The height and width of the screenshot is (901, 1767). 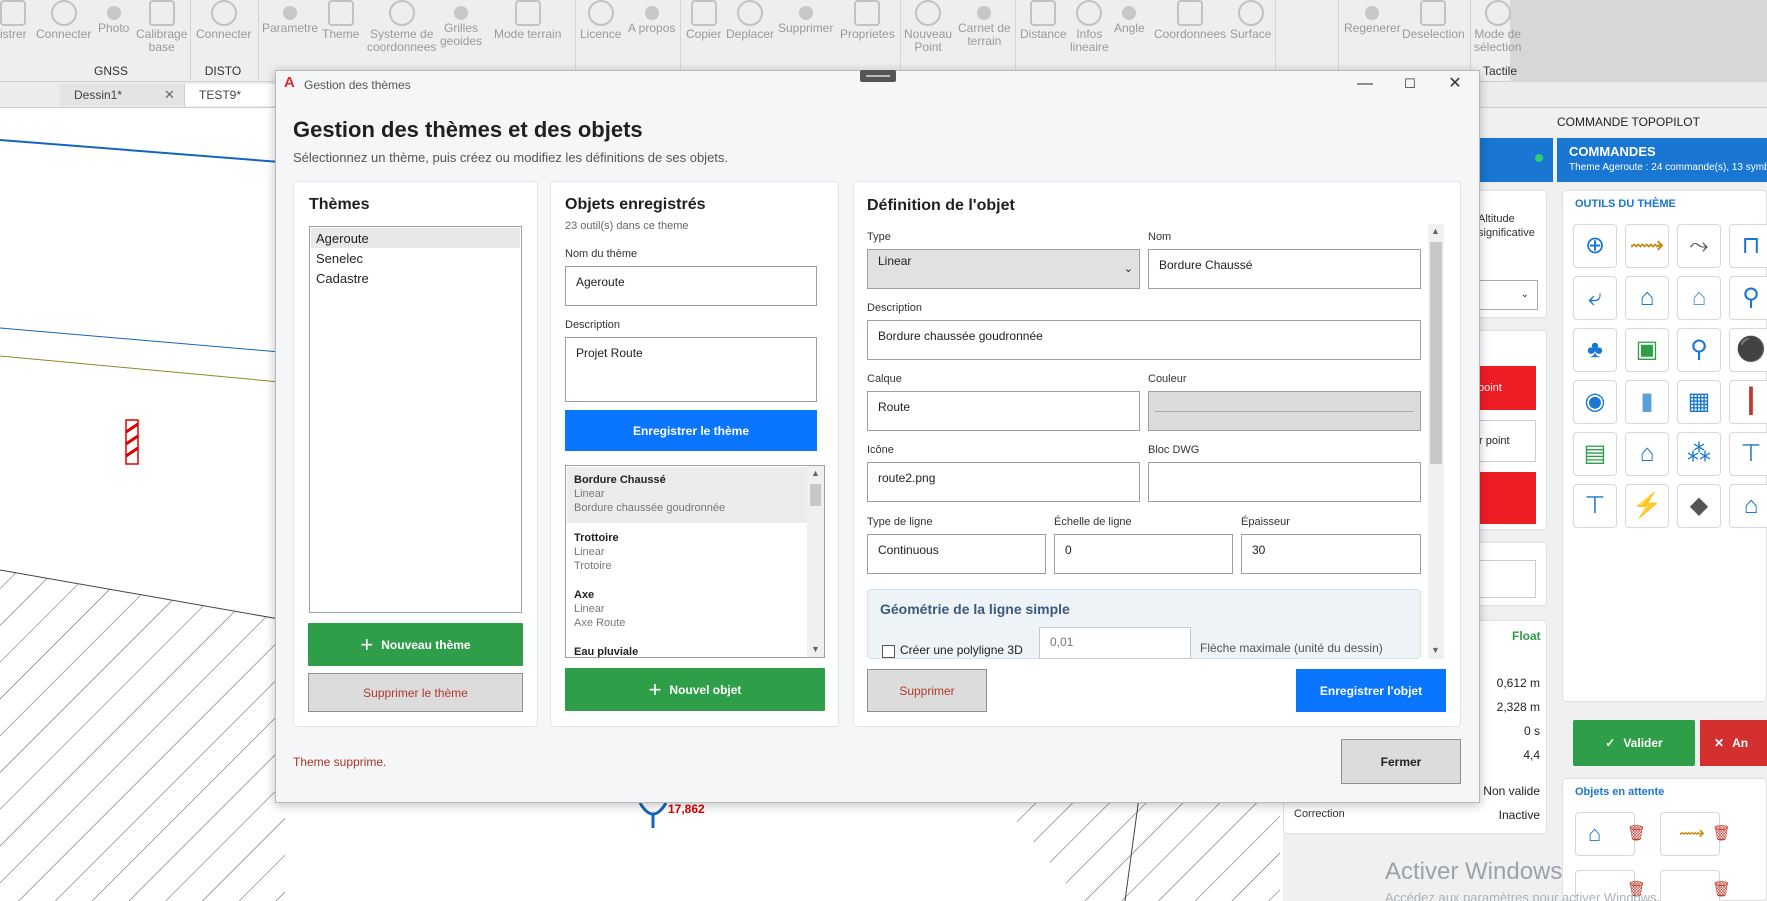 What do you see at coordinates (1371, 690) in the screenshot?
I see `save-object-button: Enregistrer l'objet` at bounding box center [1371, 690].